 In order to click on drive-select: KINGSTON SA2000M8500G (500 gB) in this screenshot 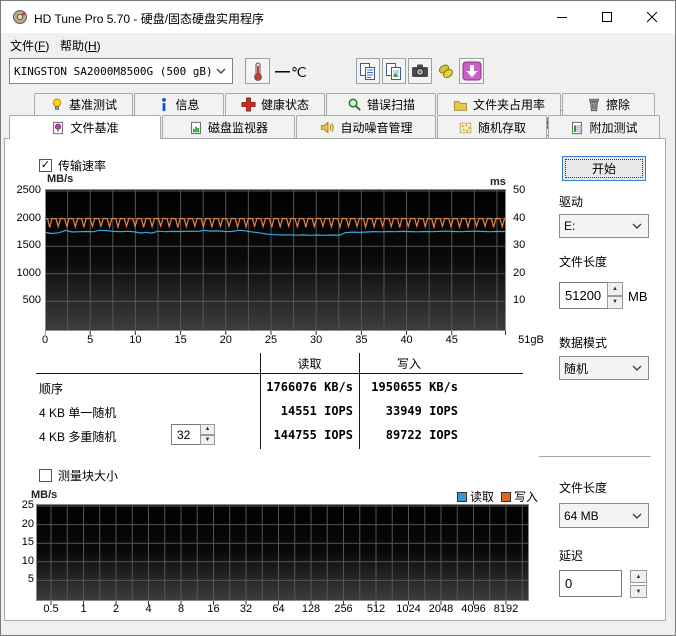, I will do `click(121, 71)`.